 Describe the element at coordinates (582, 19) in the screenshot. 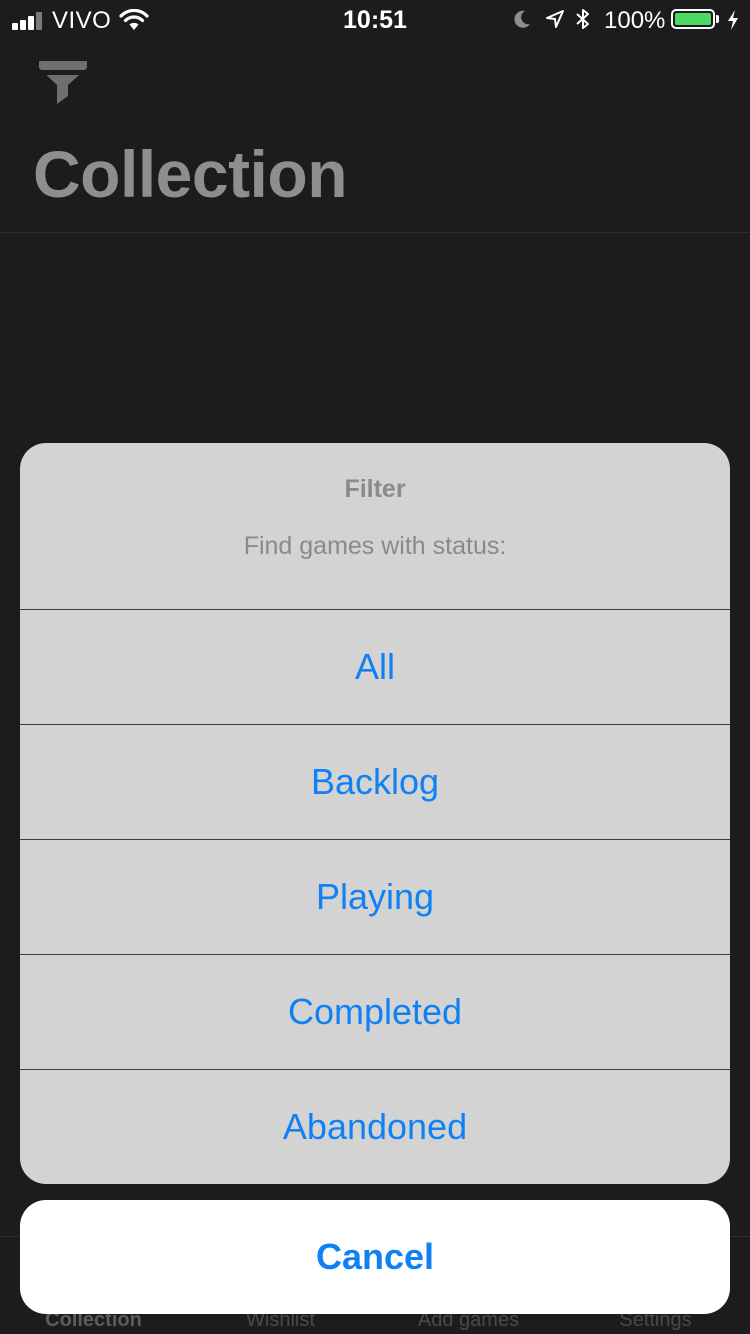

I see `bluetooth-icon` at that location.